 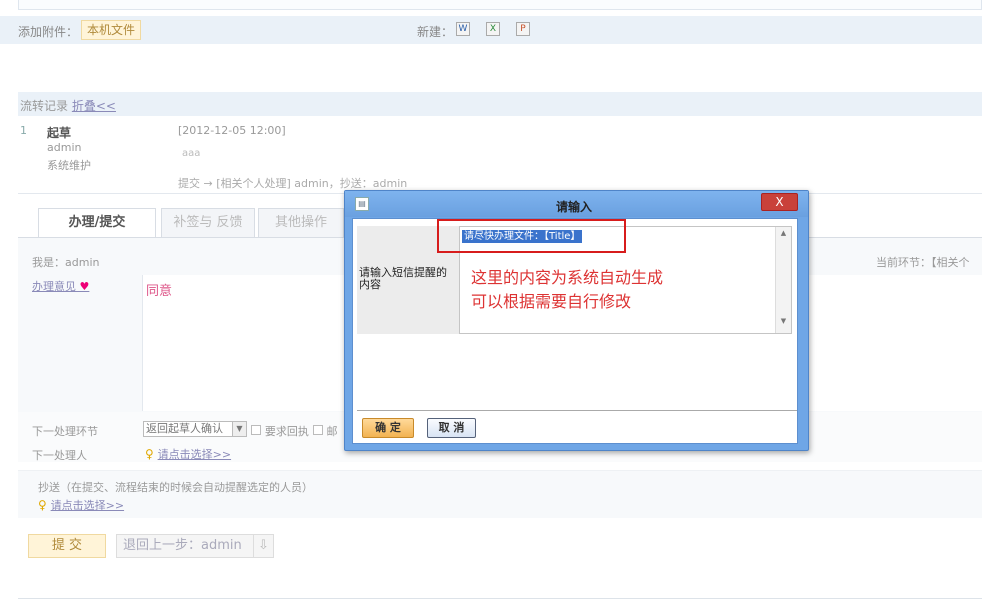 I want to click on collapse-link: 折叠<<, so click(x=94, y=106).